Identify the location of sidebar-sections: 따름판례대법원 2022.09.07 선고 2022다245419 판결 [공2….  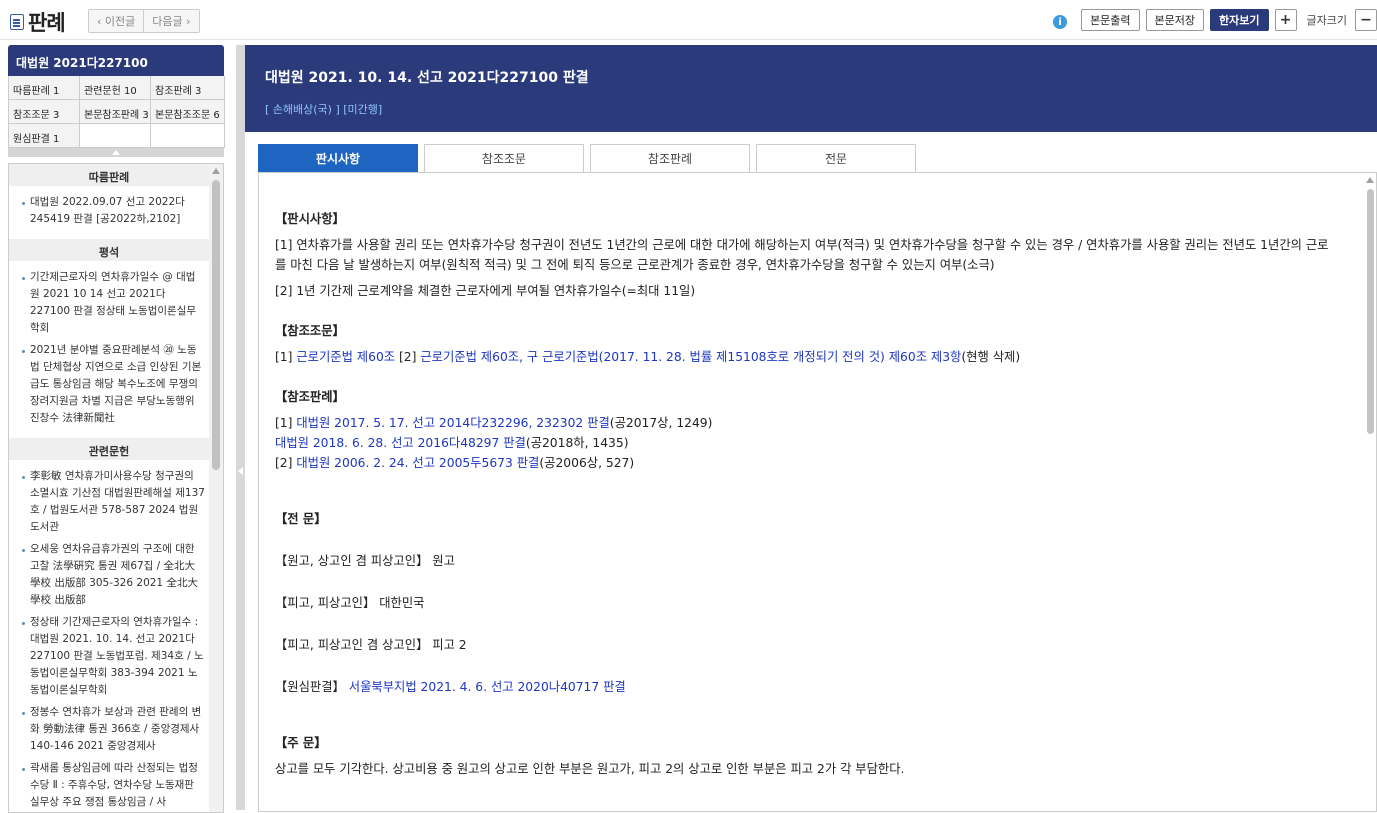
(109, 488).